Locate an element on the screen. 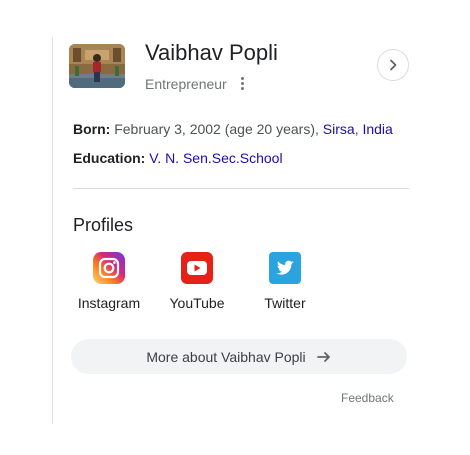  profile-twitter: Twitter is located at coordinates (285, 281).